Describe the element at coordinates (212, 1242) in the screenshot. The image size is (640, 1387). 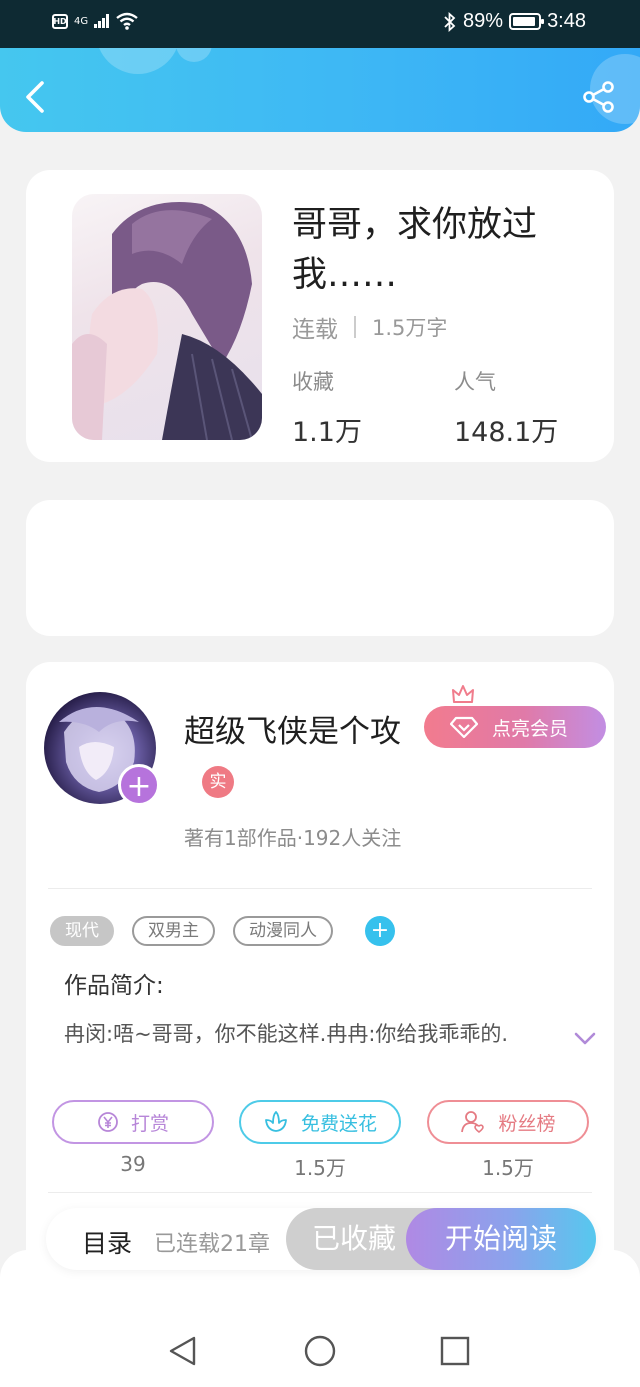
I see `chapter-count: 已连载21章` at that location.